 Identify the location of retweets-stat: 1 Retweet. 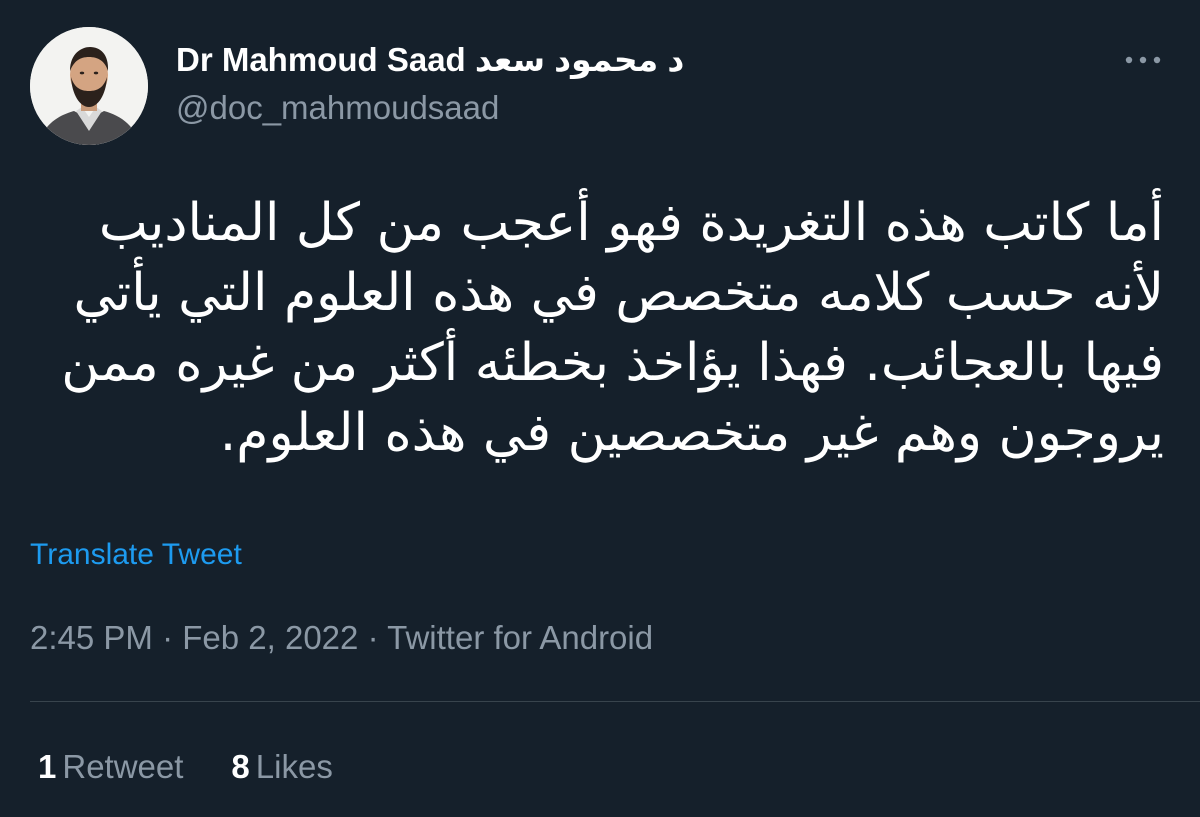
(110, 767).